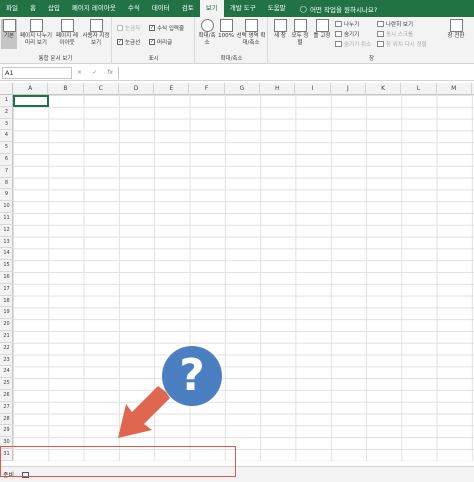 The width and height of the screenshot is (474, 482). I want to click on formula-bar-icons: × ✓ fx, so click(95, 72).